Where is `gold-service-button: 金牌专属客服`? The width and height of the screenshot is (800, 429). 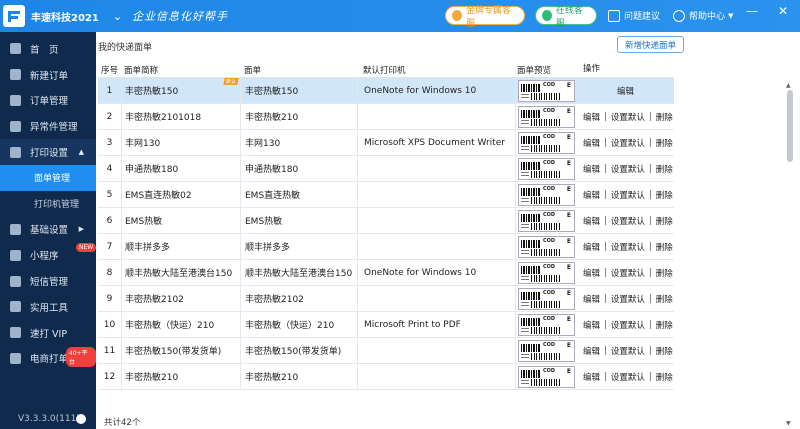 gold-service-button: 金牌专属客服 is located at coordinates (485, 17).